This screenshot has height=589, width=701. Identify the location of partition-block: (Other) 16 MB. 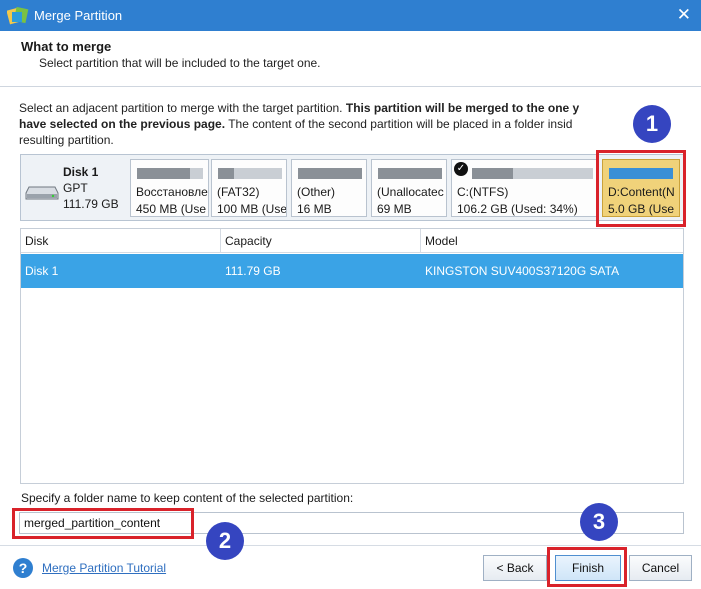
(329, 188).